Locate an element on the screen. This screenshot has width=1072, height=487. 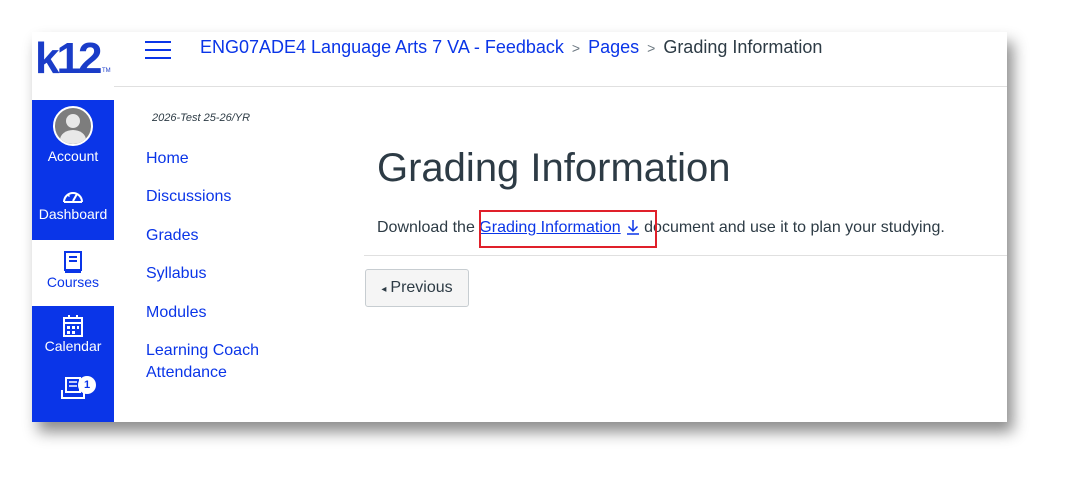
course-term: 2026-Test 25-26/YR is located at coordinates (201, 118).